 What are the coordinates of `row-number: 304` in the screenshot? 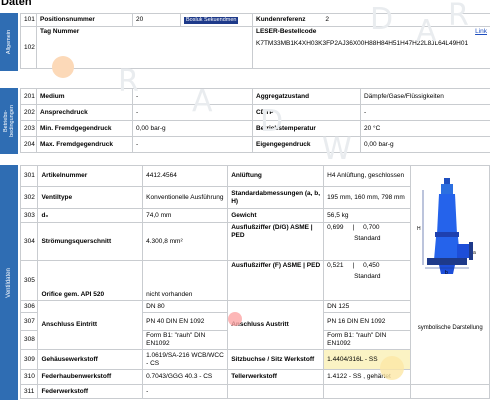 It's located at (29, 241).